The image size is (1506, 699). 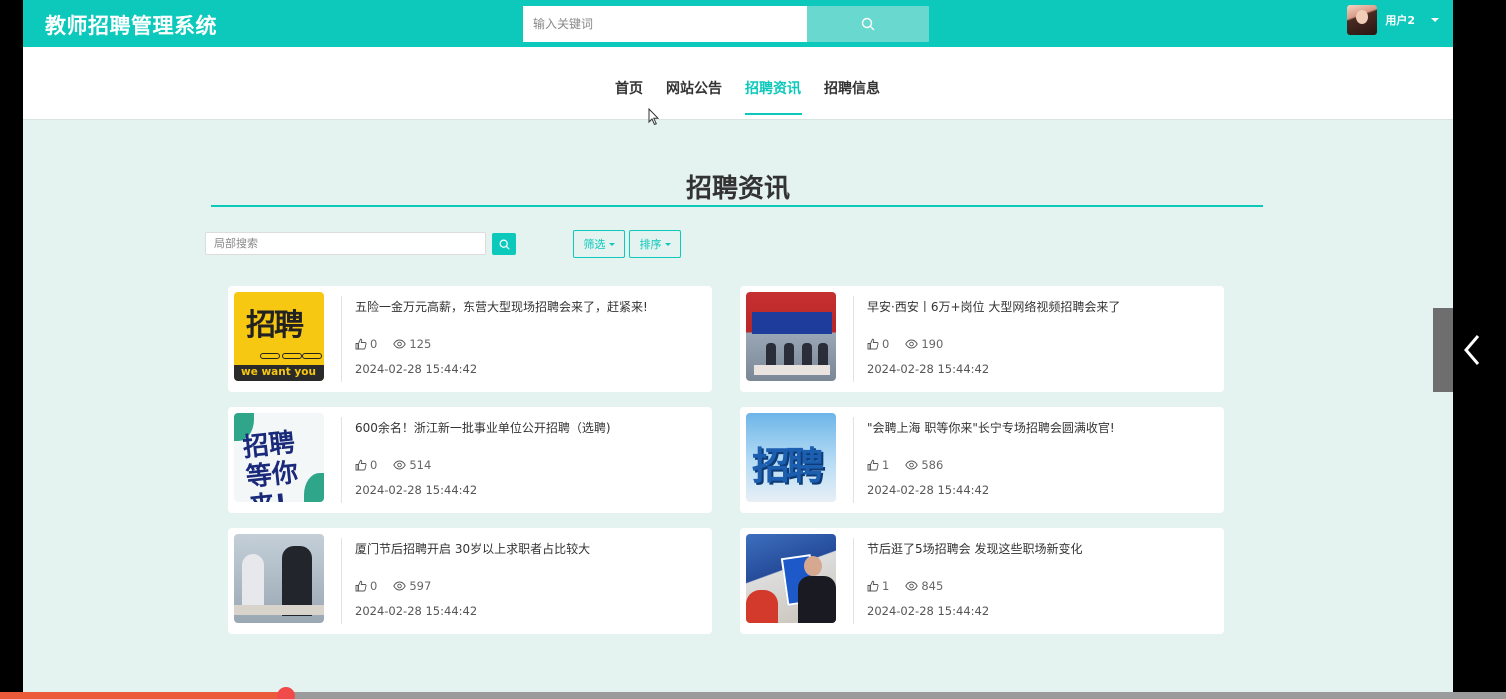 What do you see at coordinates (694, 88) in the screenshot?
I see `nav-item-announcements: 网站公告` at bounding box center [694, 88].